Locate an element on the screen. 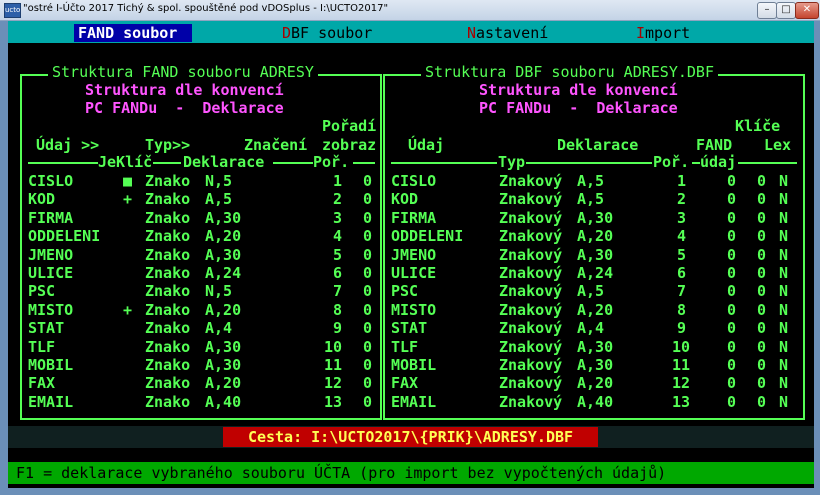  menu-hotkey: D is located at coordinates (287, 33).